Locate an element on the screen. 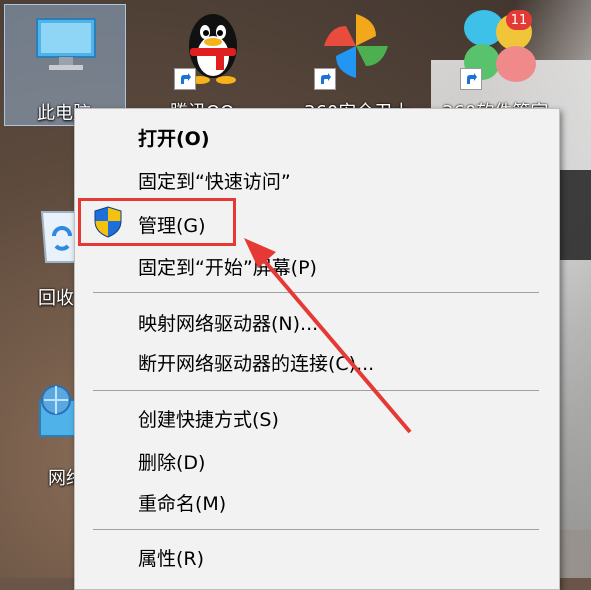  computer-icon is located at coordinates (66, 44).